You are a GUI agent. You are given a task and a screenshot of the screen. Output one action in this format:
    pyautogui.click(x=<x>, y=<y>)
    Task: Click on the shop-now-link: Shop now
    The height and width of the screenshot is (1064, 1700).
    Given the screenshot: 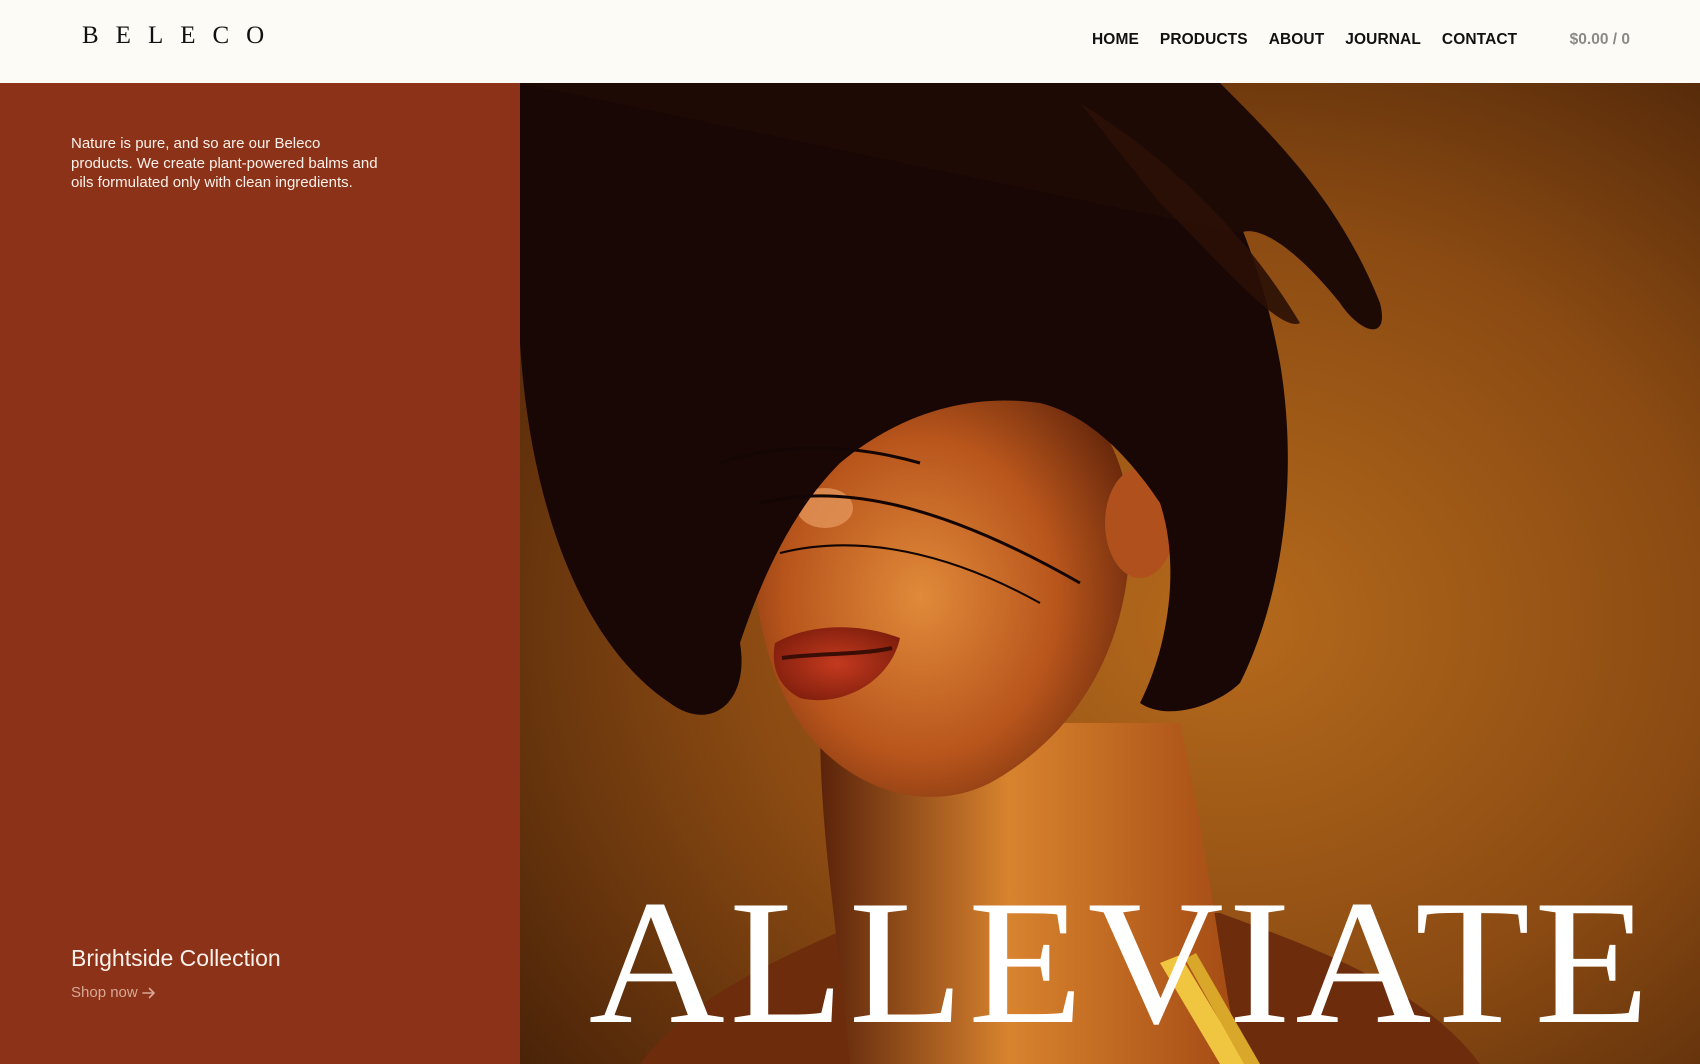 What is the action you would take?
    pyautogui.click(x=113, y=992)
    